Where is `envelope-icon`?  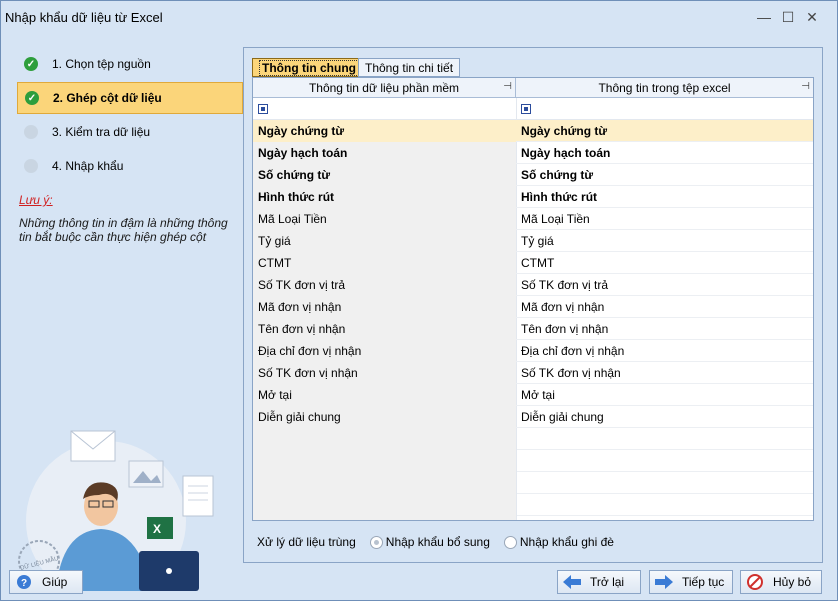 envelope-icon is located at coordinates (93, 446).